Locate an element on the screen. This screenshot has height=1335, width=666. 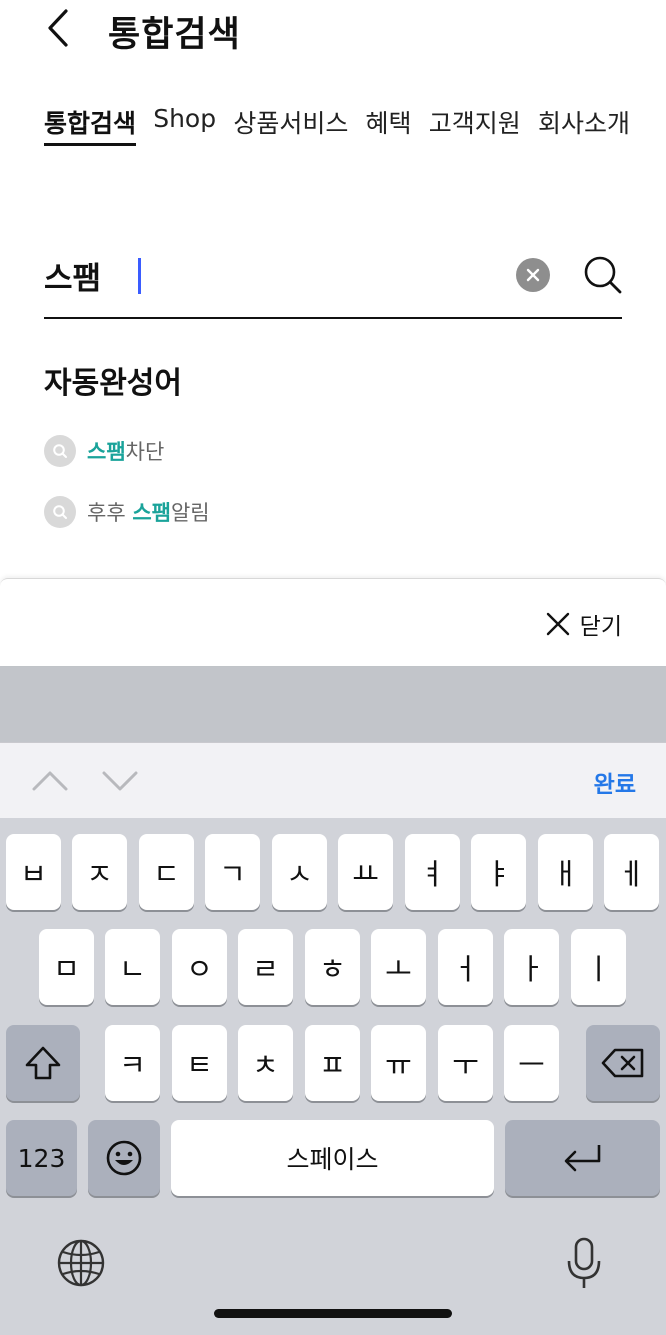
page-title: 통합검색 is located at coordinates (174, 35).